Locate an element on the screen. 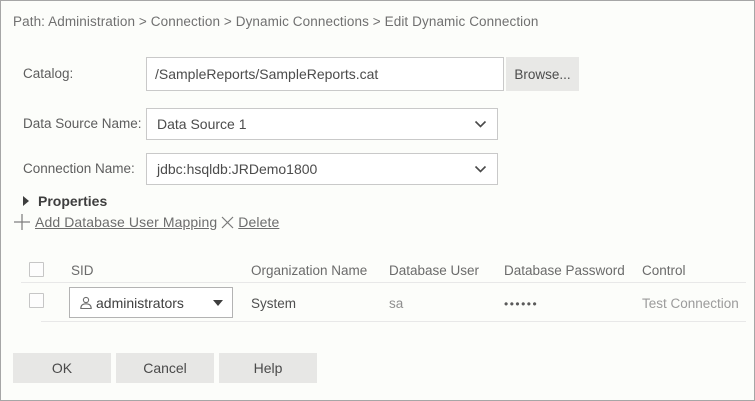 The height and width of the screenshot is (401, 755). column-header-database-user: Database User is located at coordinates (434, 270).